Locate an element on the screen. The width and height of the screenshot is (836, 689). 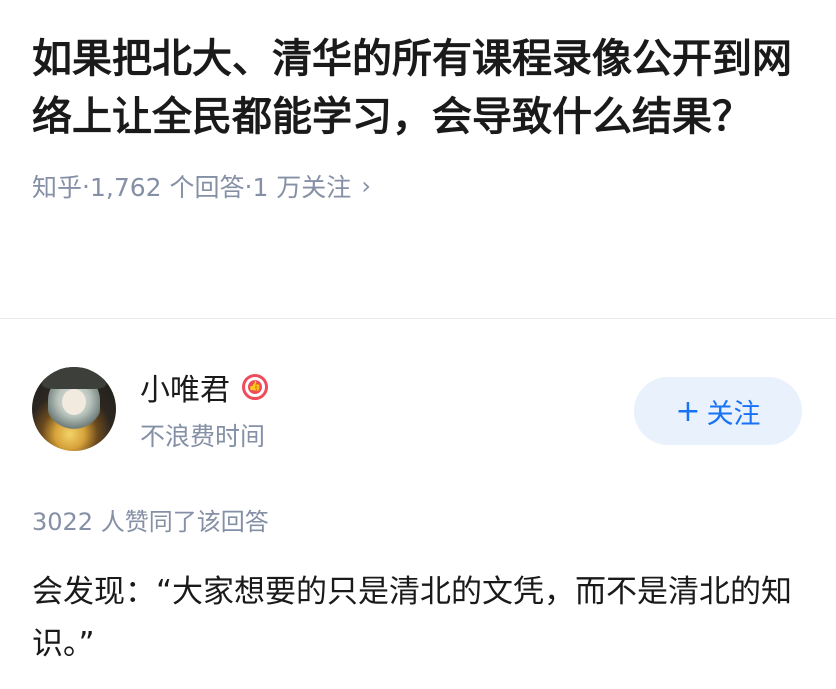
author-name-row: 小唯君 👍 is located at coordinates (204, 387).